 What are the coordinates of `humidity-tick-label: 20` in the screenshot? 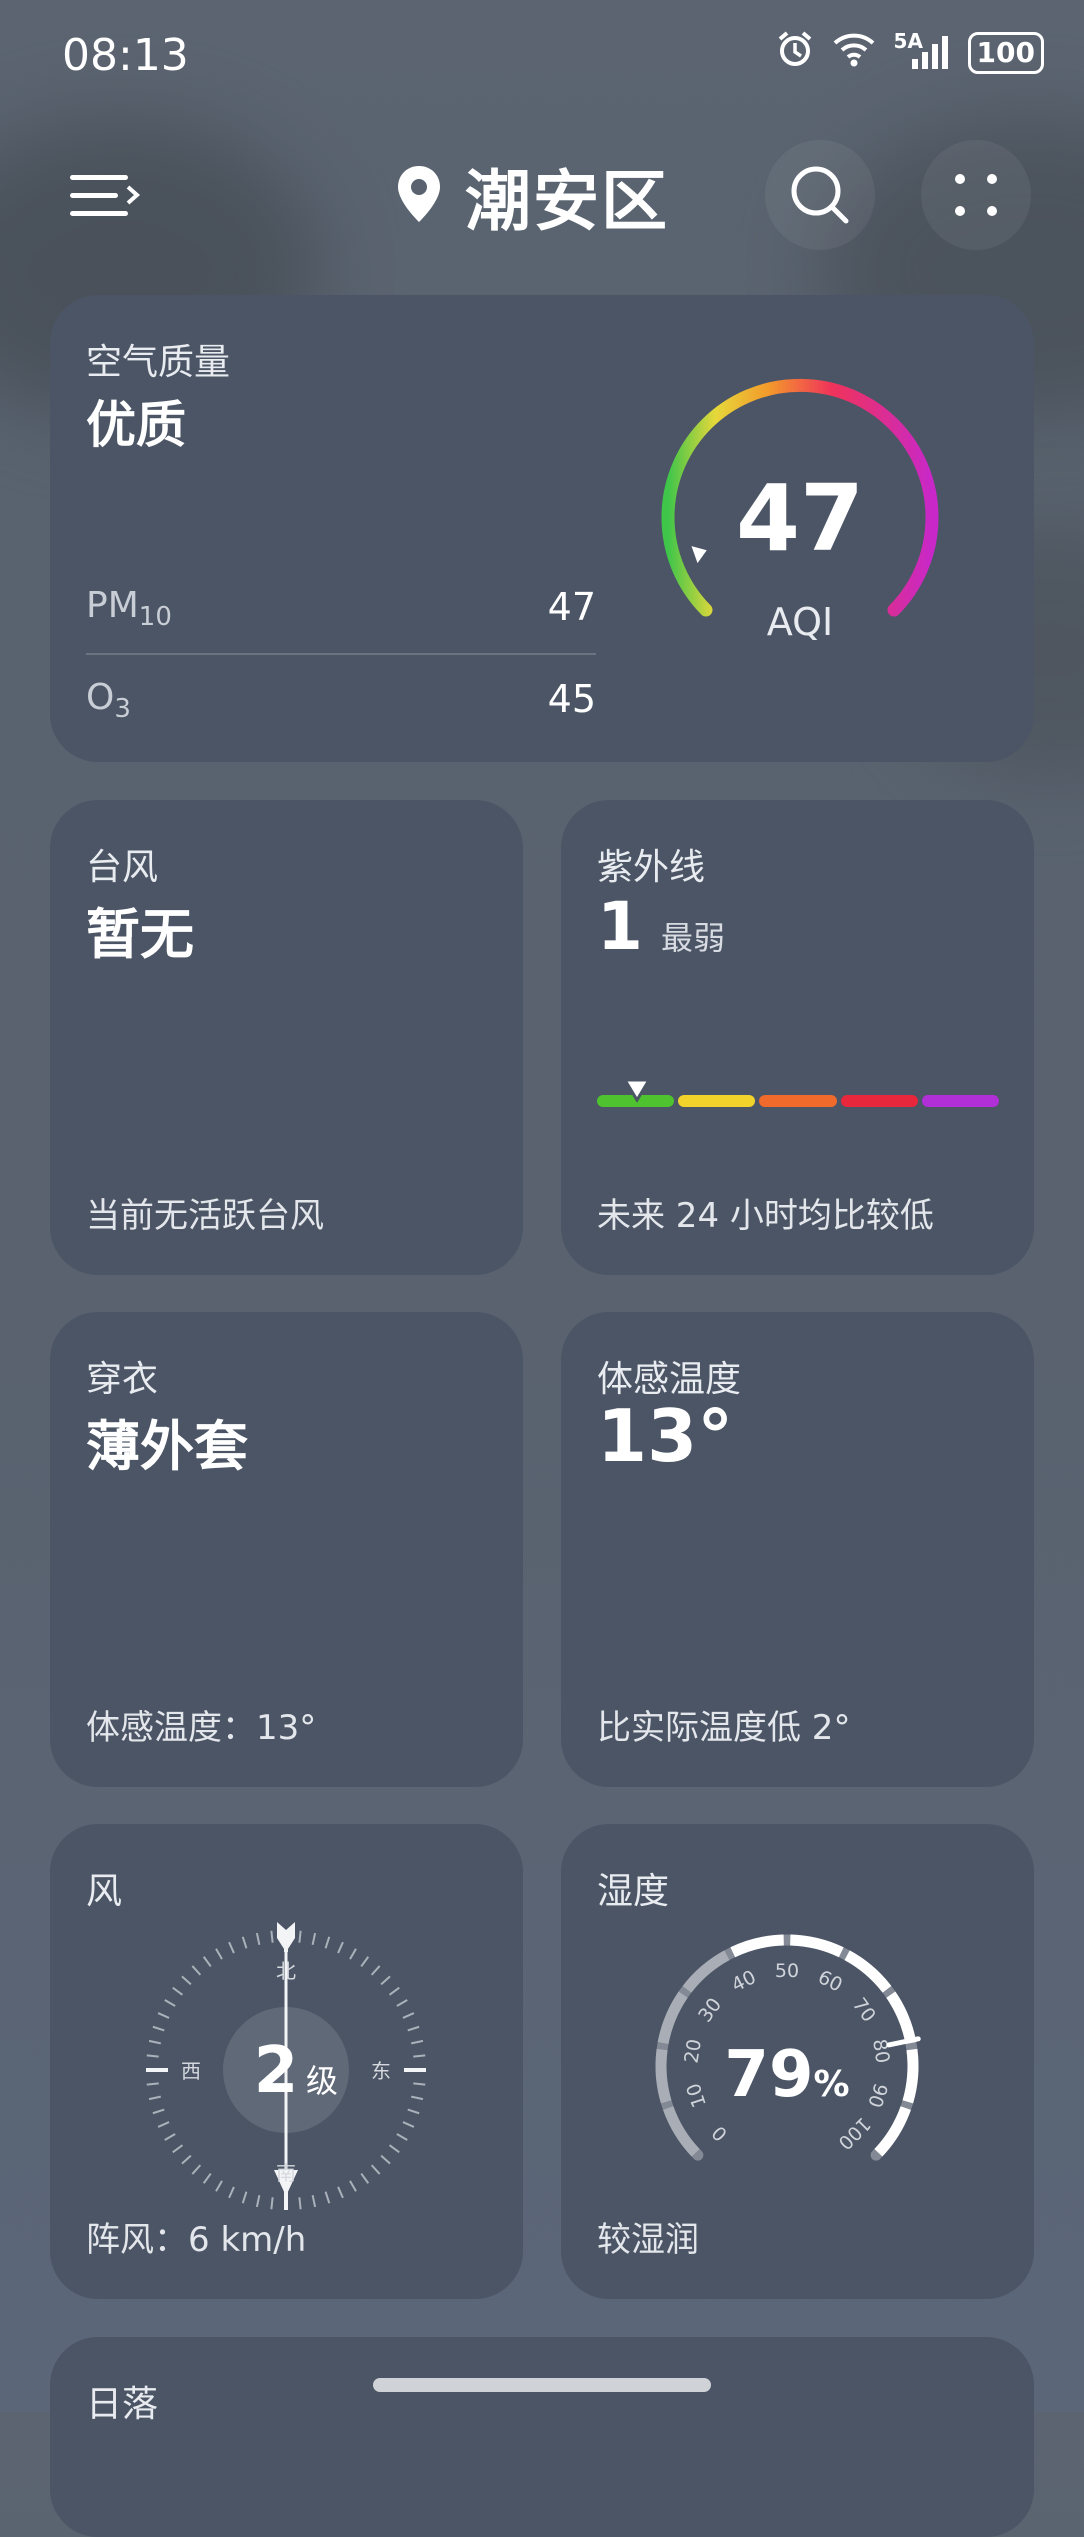 It's located at (693, 2050).